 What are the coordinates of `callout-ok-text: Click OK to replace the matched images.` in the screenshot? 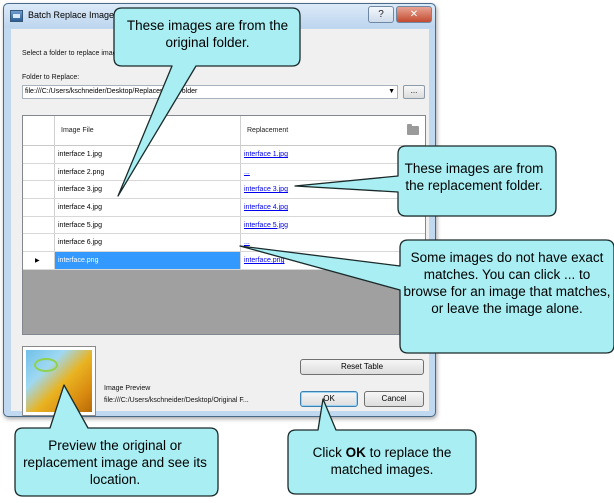 It's located at (382, 461).